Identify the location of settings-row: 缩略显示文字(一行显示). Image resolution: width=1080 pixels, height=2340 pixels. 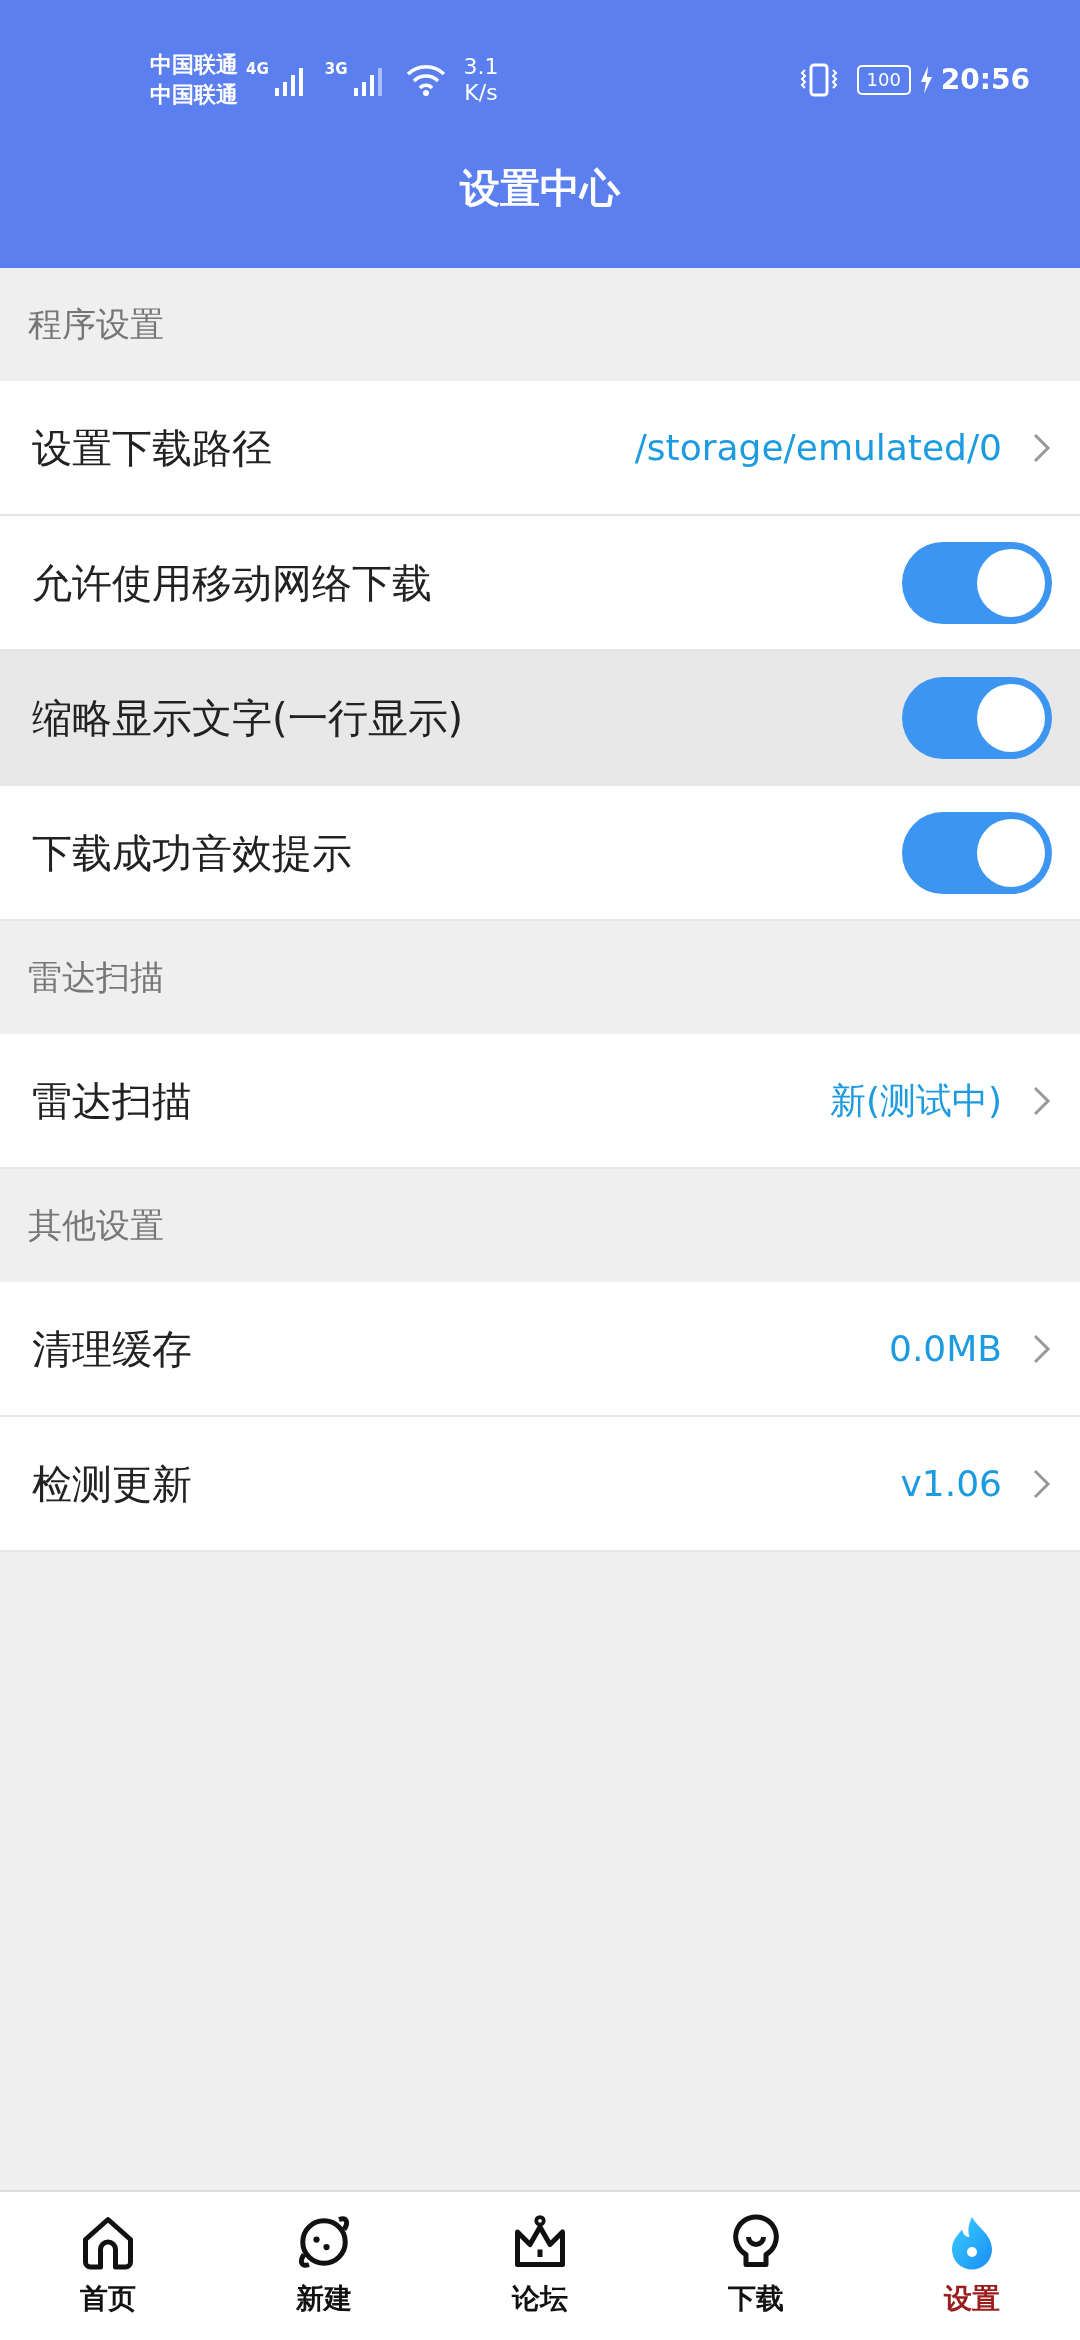
(540, 718).